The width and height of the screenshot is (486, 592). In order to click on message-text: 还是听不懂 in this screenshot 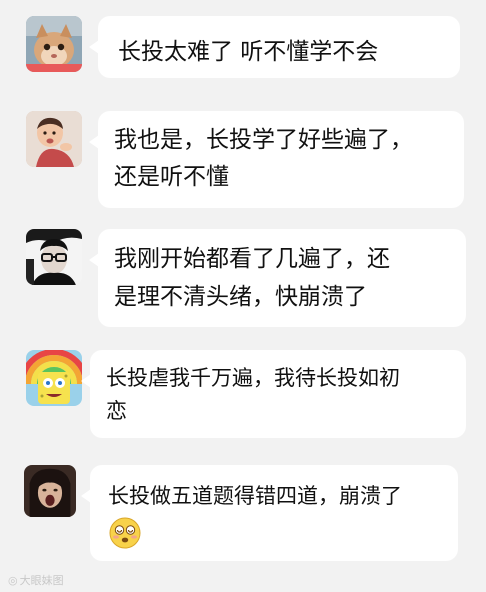, I will do `click(171, 177)`.